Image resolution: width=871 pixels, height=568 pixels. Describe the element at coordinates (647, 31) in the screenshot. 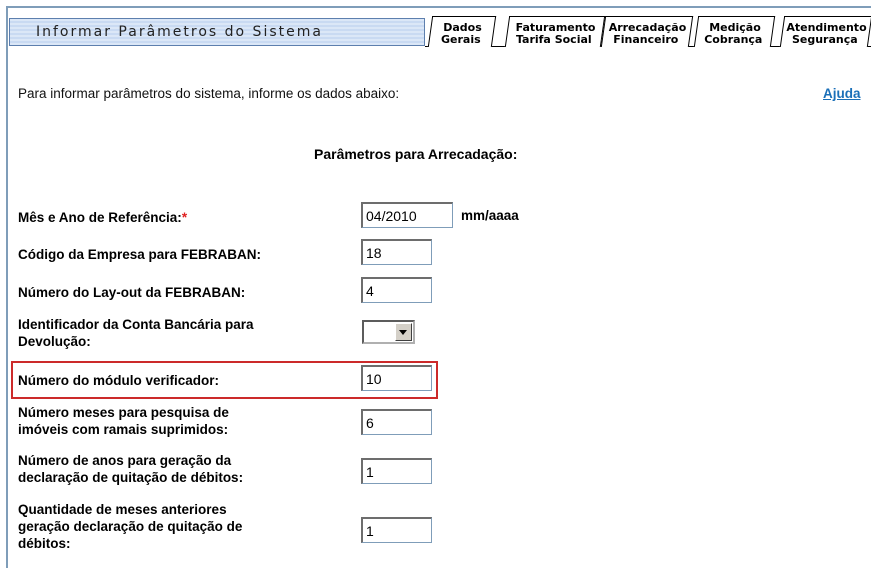

I see `tab-arrecadacao: Arrecadação Financeiro` at that location.